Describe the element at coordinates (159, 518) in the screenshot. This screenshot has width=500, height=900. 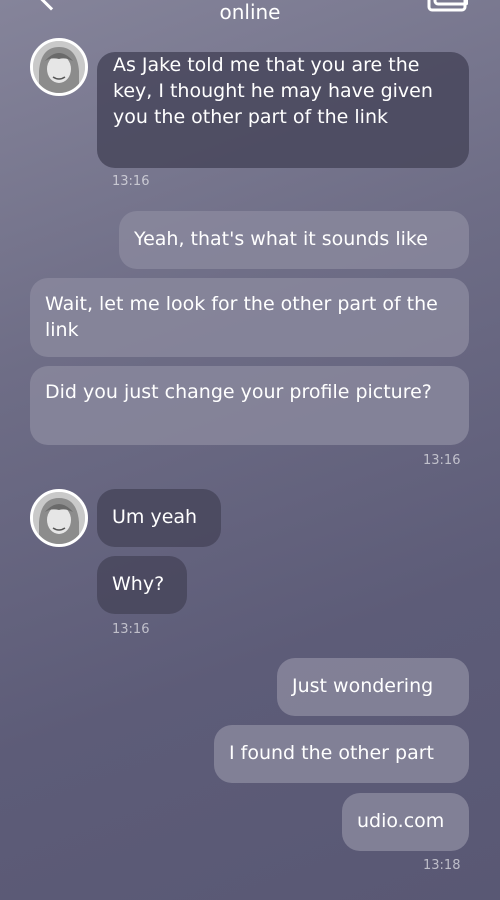
I see `message-bubble-incoming: Um yeah` at that location.